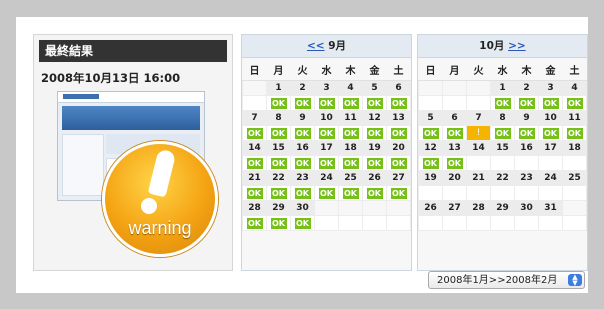 Image resolution: width=604 pixels, height=309 pixels. Describe the element at coordinates (526, 208) in the screenshot. I see `day-cell: 30` at that location.